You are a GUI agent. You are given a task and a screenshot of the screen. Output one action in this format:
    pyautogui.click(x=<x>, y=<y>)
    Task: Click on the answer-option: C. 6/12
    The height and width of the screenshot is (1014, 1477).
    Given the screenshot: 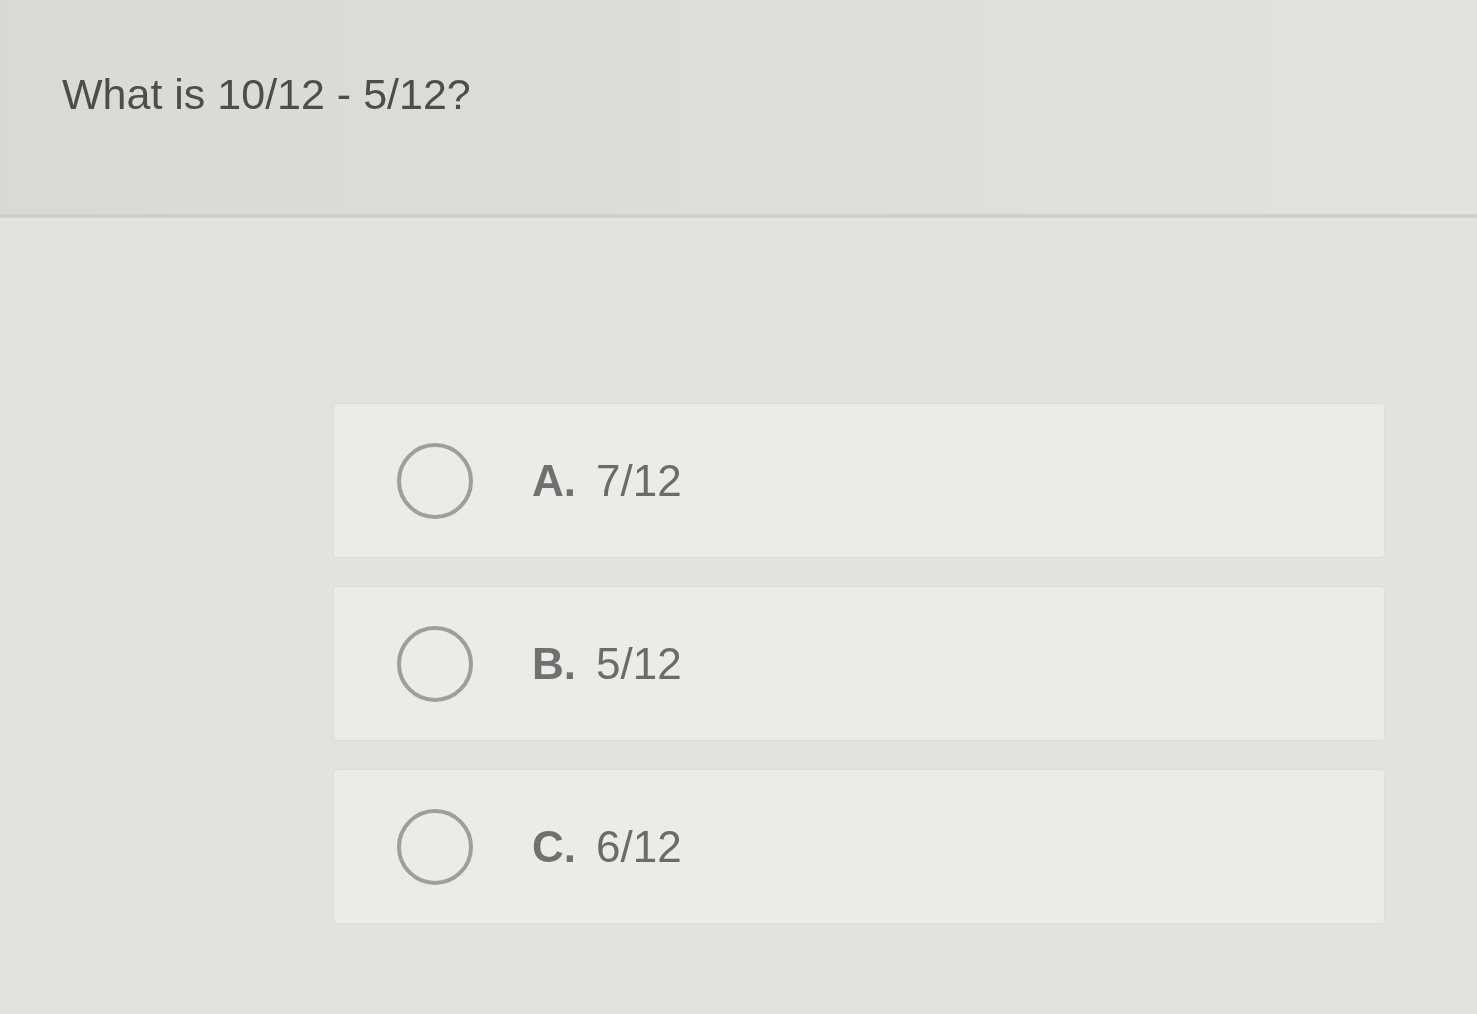 What is the action you would take?
    pyautogui.click(x=859, y=846)
    